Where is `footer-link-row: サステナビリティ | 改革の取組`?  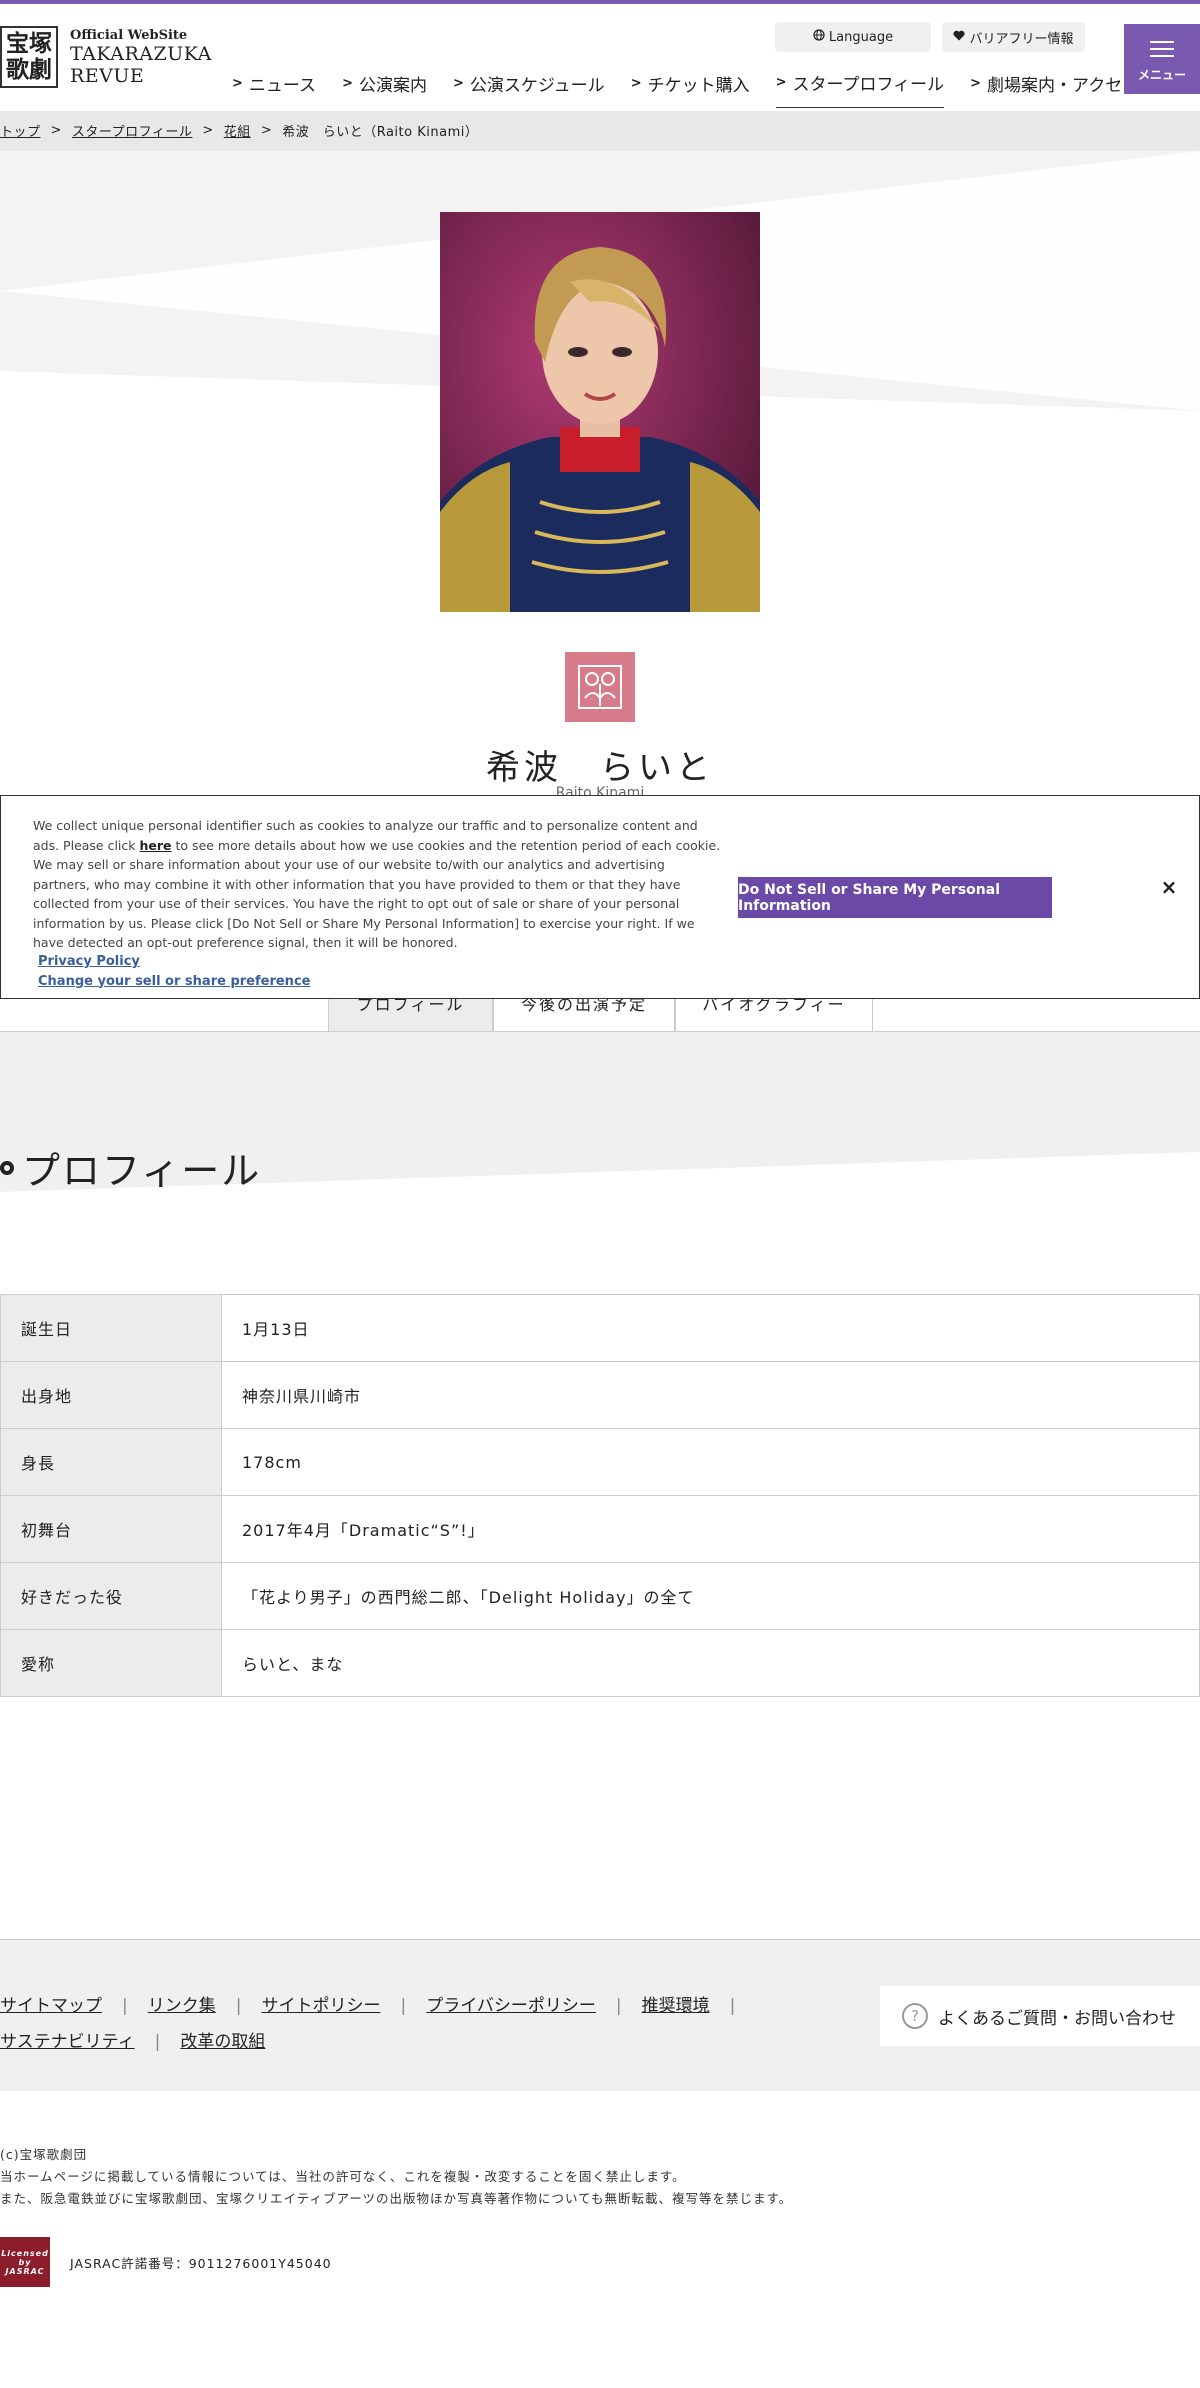
footer-link-row: サステナビリティ | 改革の取組 is located at coordinates (390, 2042).